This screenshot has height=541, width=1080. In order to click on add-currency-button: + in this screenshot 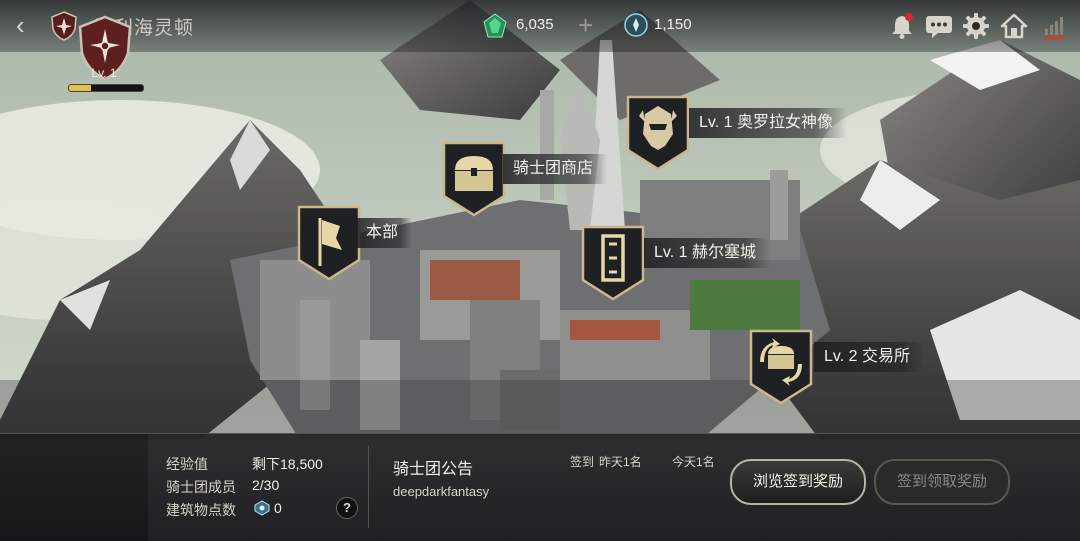, I will do `click(585, 25)`.